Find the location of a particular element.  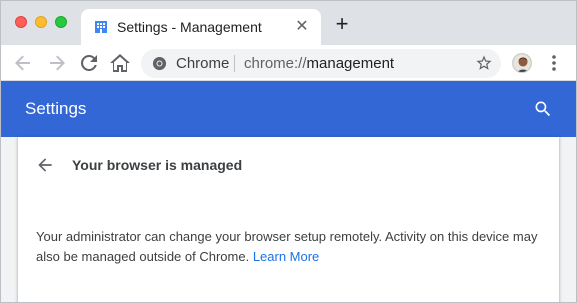

home-icon is located at coordinates (120, 63).